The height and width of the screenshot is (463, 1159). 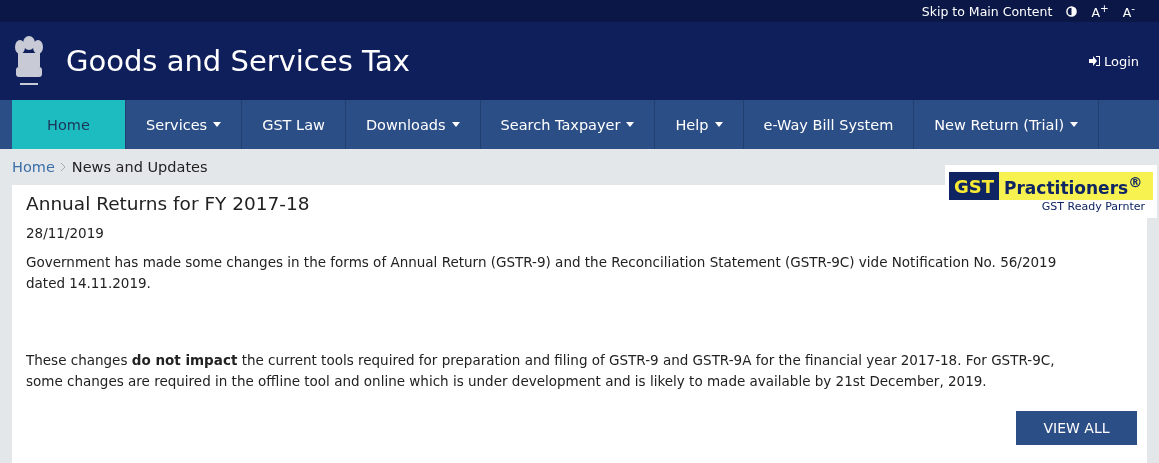 I want to click on skip-link: Skip to Main Content, so click(x=987, y=11).